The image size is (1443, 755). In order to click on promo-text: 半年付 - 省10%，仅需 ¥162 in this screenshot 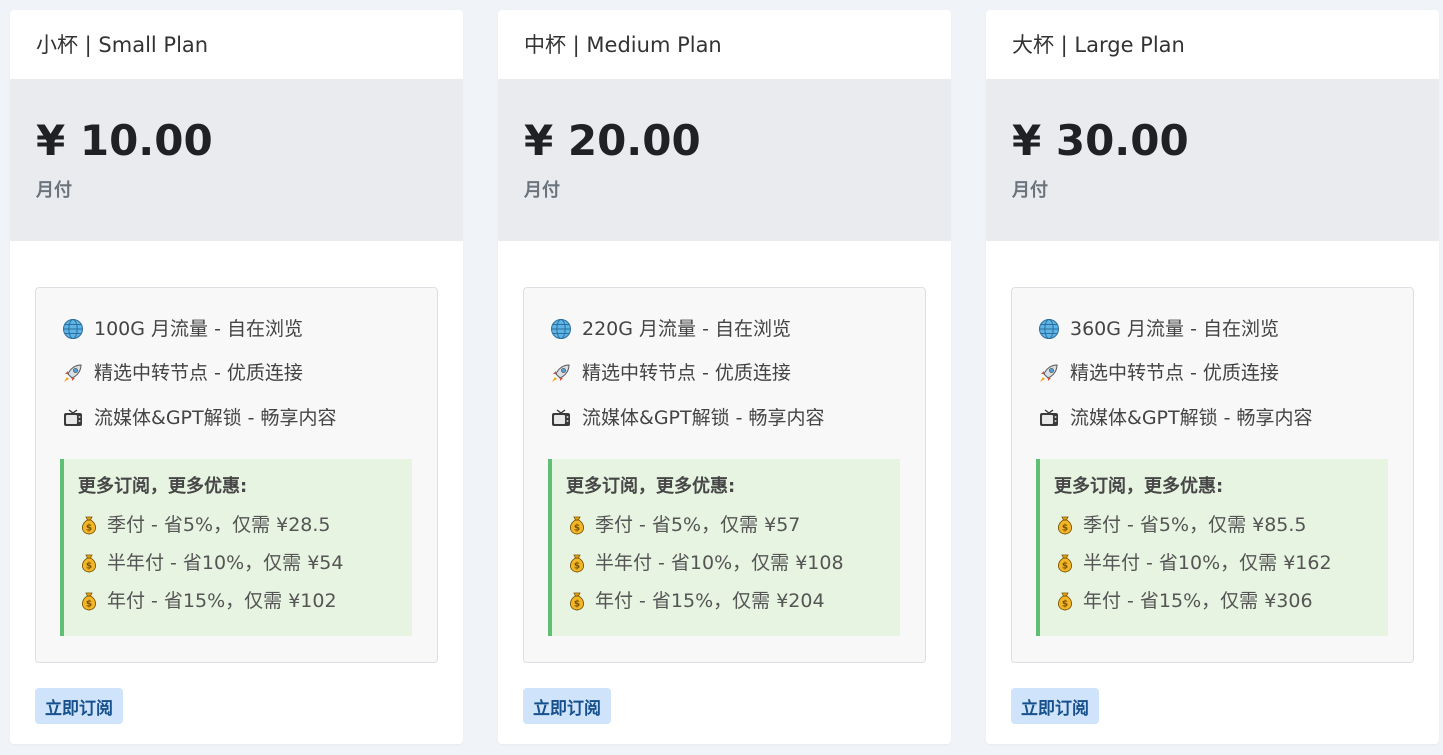, I will do `click(1207, 563)`.